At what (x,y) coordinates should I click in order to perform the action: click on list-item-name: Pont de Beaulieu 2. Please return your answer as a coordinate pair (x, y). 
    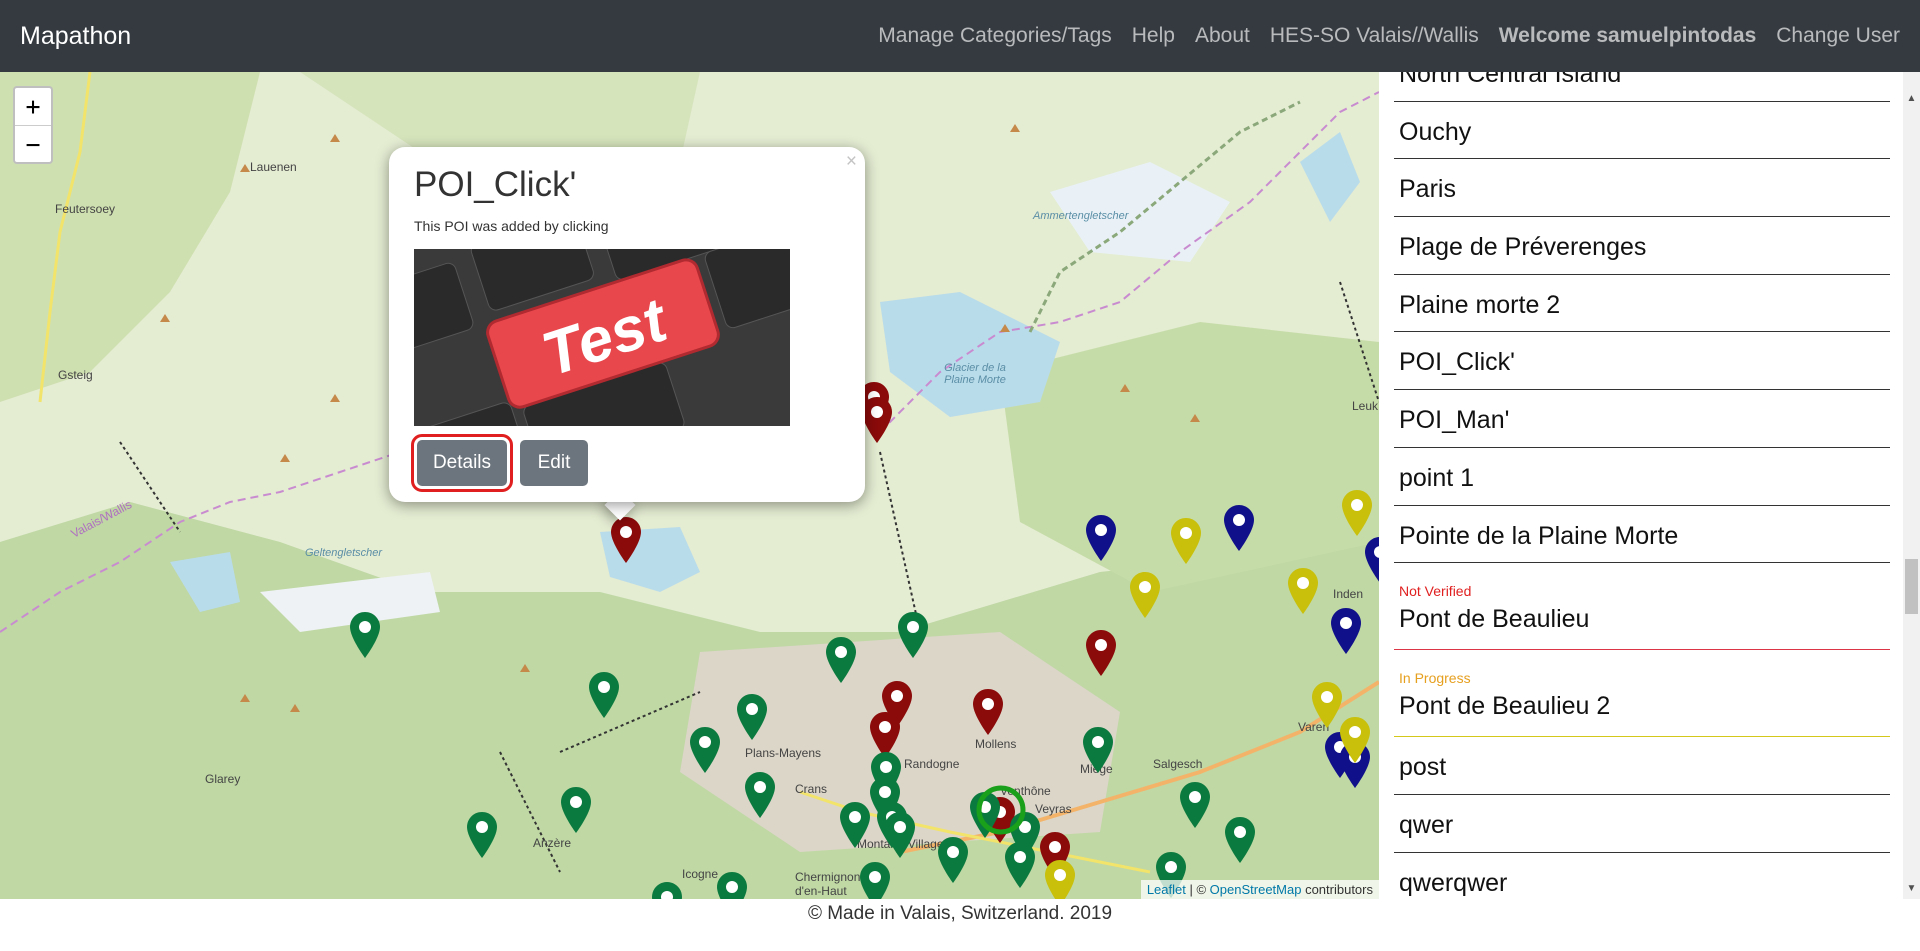
    Looking at the image, I should click on (1505, 706).